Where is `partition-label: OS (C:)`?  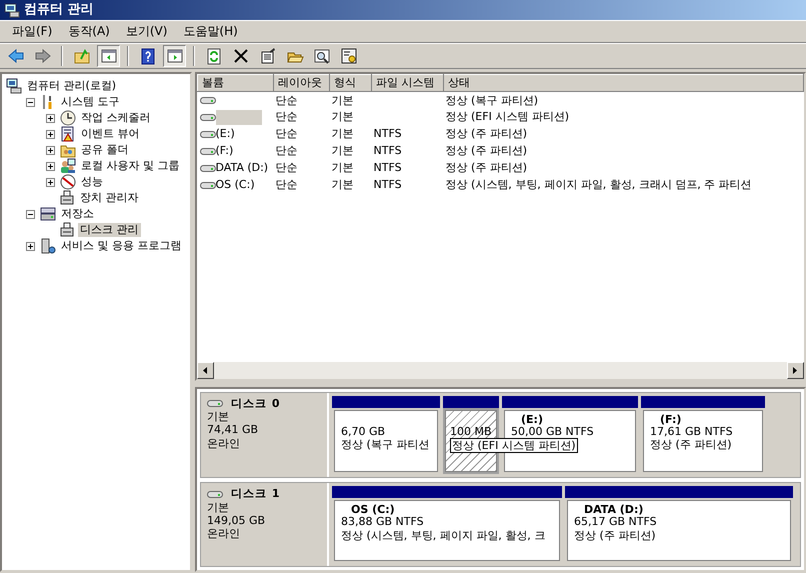
partition-label: OS (C:) is located at coordinates (373, 509).